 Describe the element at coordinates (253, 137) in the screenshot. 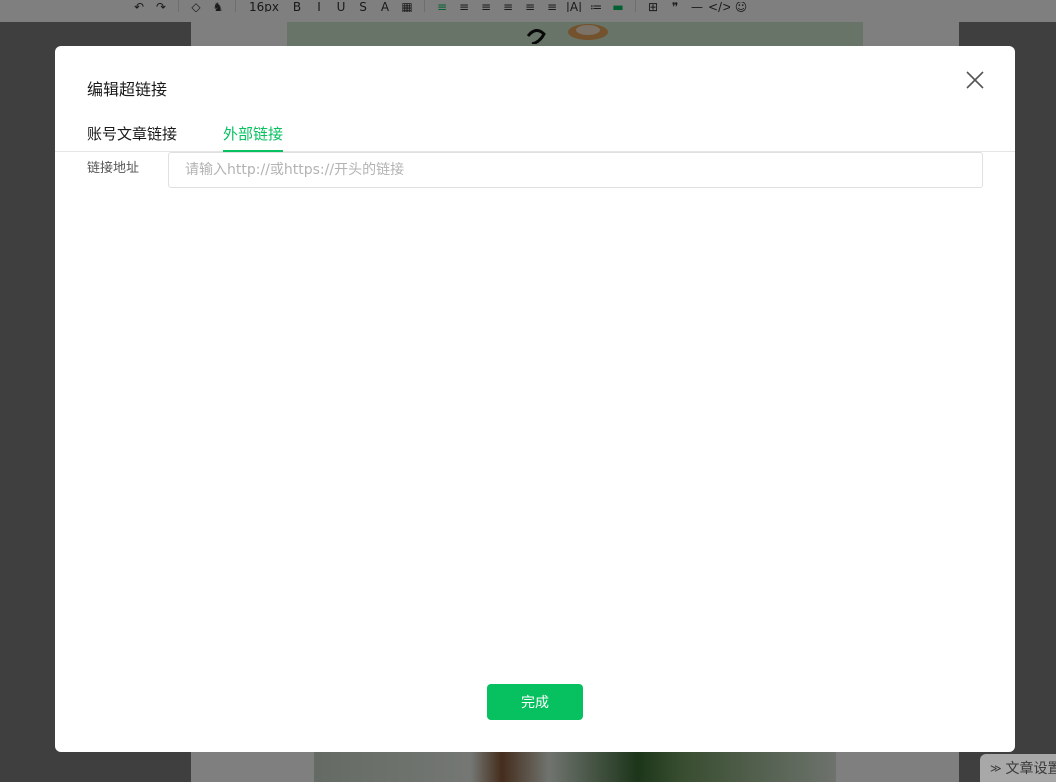

I see `tab-external-link: 外部链接` at that location.